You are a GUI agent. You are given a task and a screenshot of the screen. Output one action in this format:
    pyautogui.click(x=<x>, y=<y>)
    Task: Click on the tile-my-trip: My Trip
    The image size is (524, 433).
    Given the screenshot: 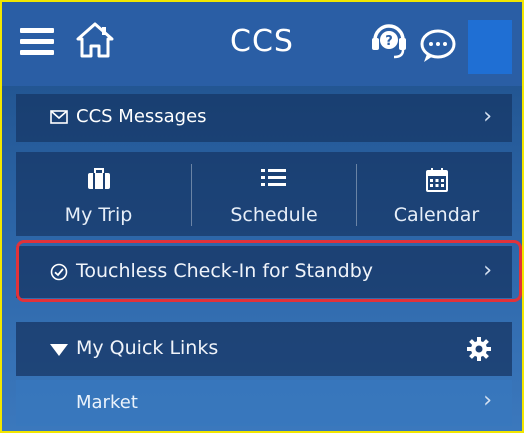 What is the action you would take?
    pyautogui.click(x=98, y=194)
    